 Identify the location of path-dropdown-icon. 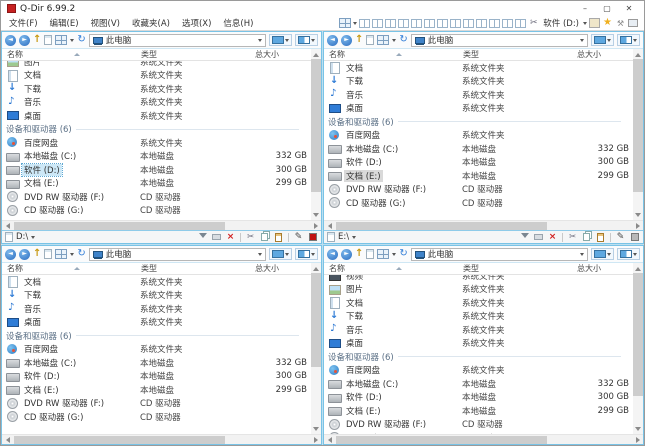
(33, 238).